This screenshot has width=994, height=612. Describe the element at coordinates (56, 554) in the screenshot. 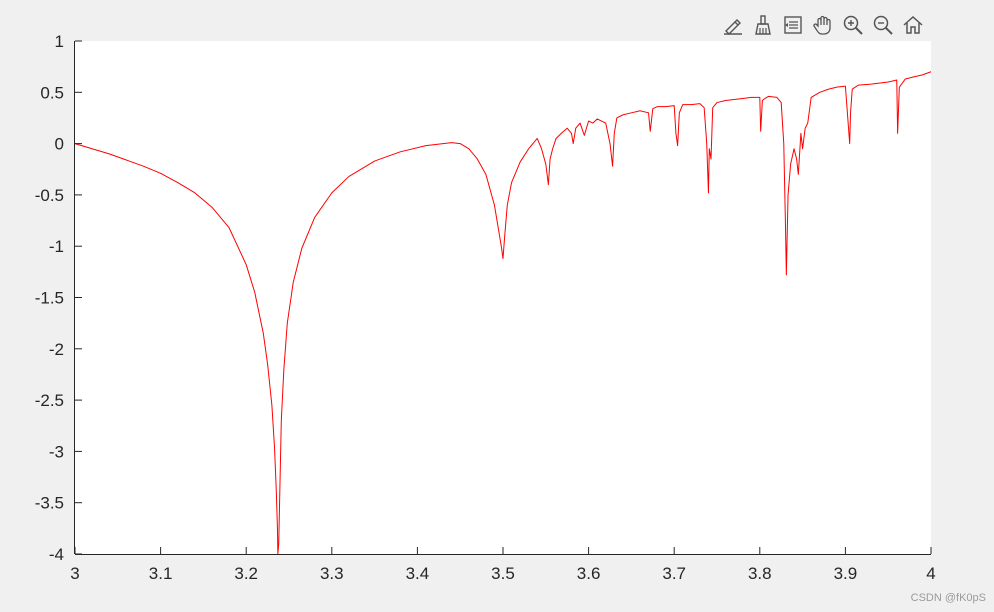

I see `y-tick-label: -4` at that location.